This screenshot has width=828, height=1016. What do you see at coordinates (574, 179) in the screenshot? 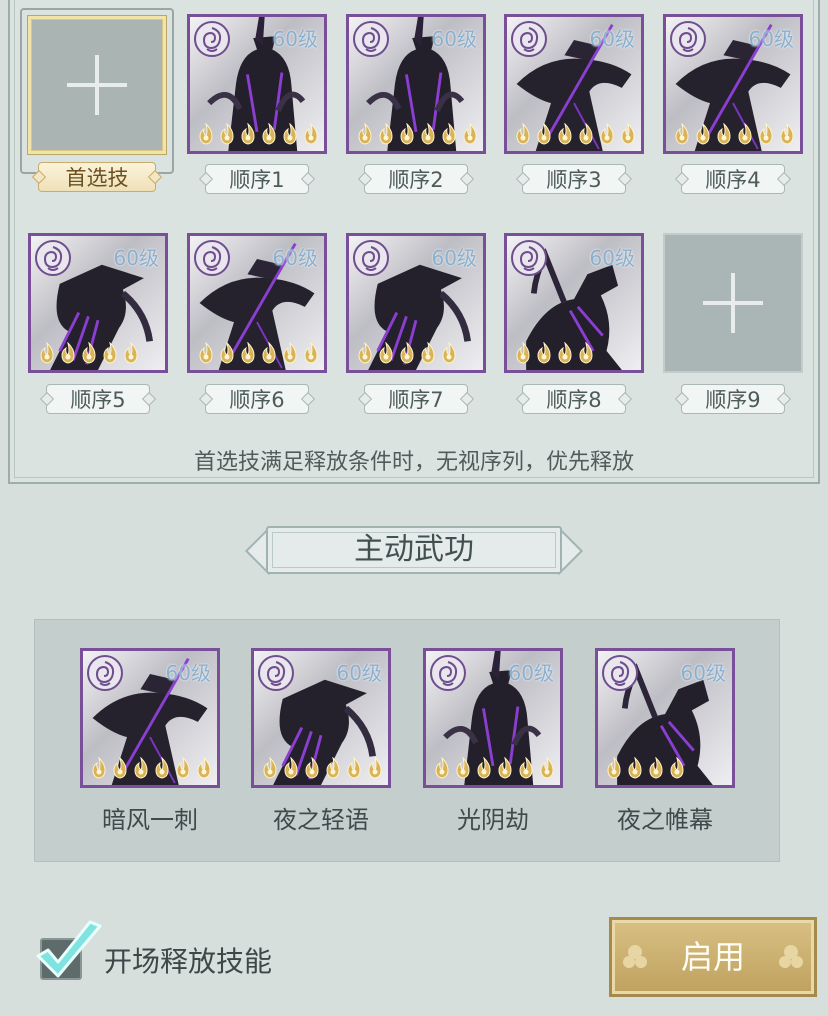
I see `sequence-tag: 顺序3` at bounding box center [574, 179].